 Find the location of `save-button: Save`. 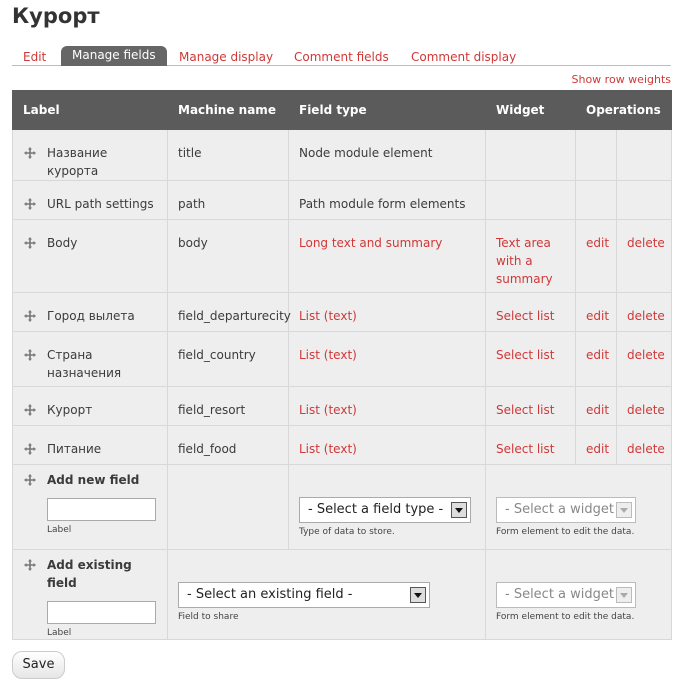

save-button: Save is located at coordinates (38, 665).